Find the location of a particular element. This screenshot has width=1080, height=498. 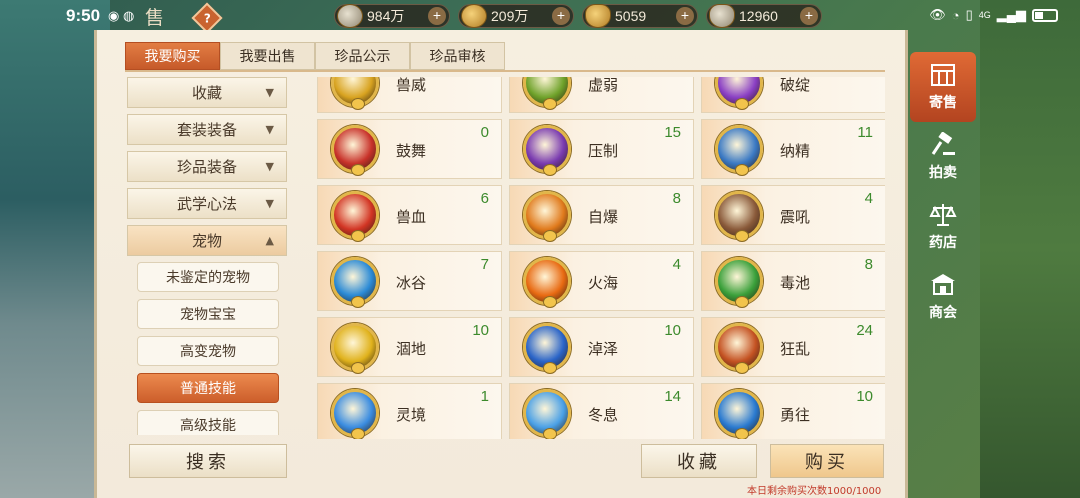

eye-icon: 👁 is located at coordinates (937, 14).